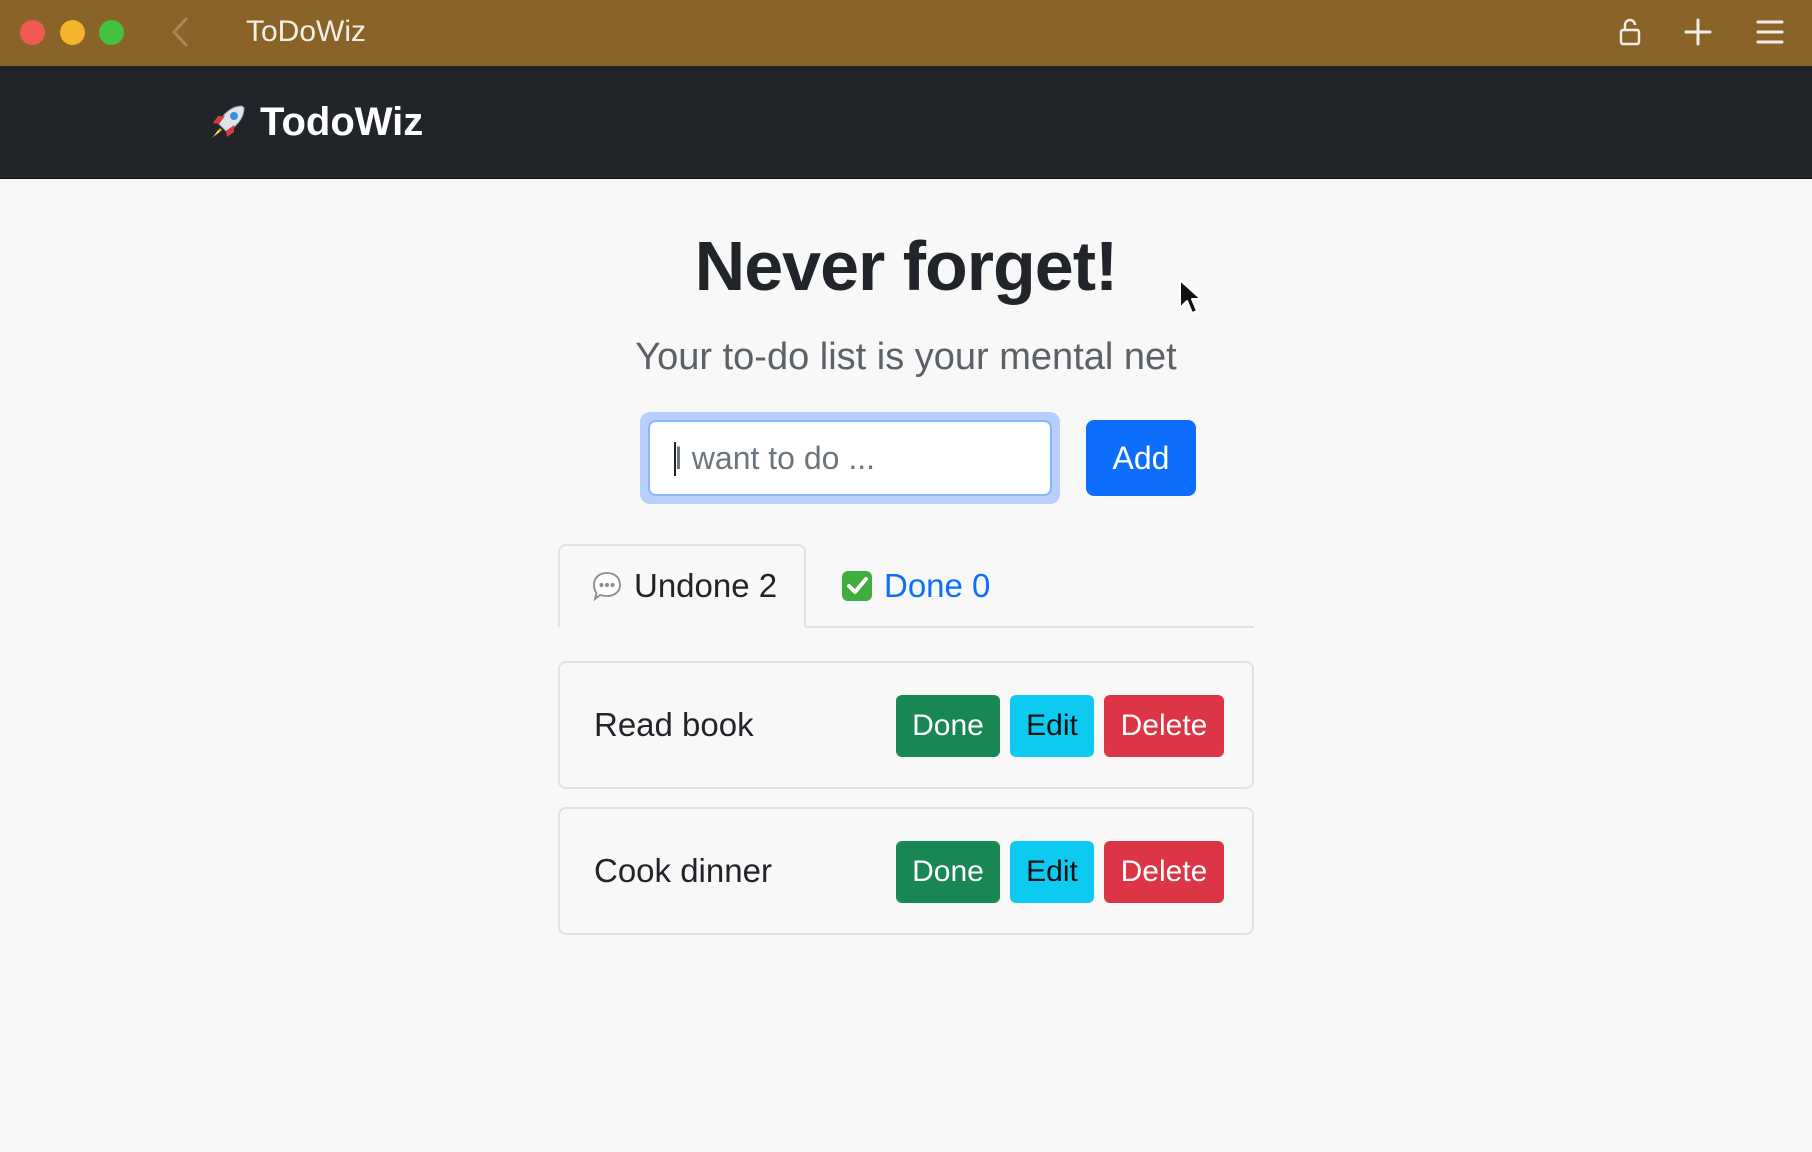  What do you see at coordinates (1770, 32) in the screenshot?
I see `hamburger-menu-icon` at bounding box center [1770, 32].